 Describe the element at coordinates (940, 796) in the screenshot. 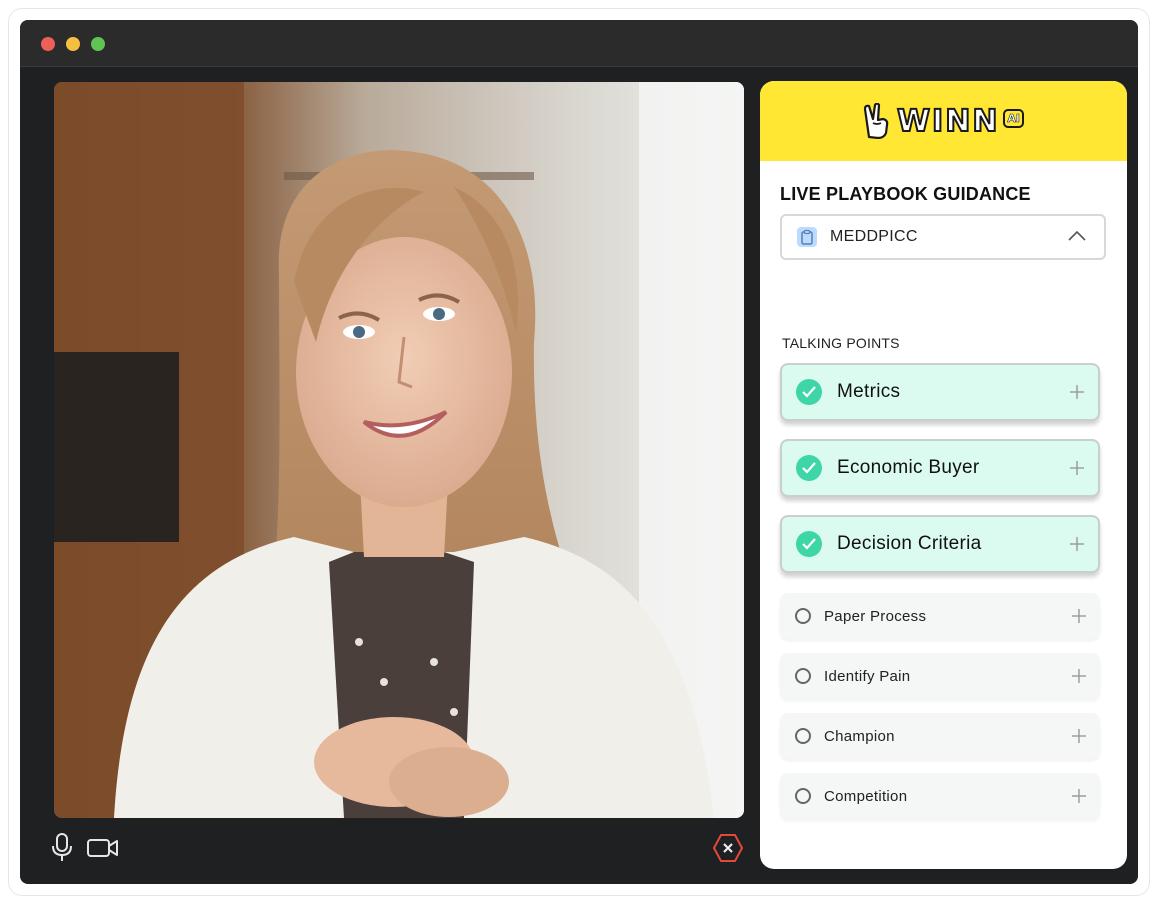

I see `talking-point-item: Competition` at that location.